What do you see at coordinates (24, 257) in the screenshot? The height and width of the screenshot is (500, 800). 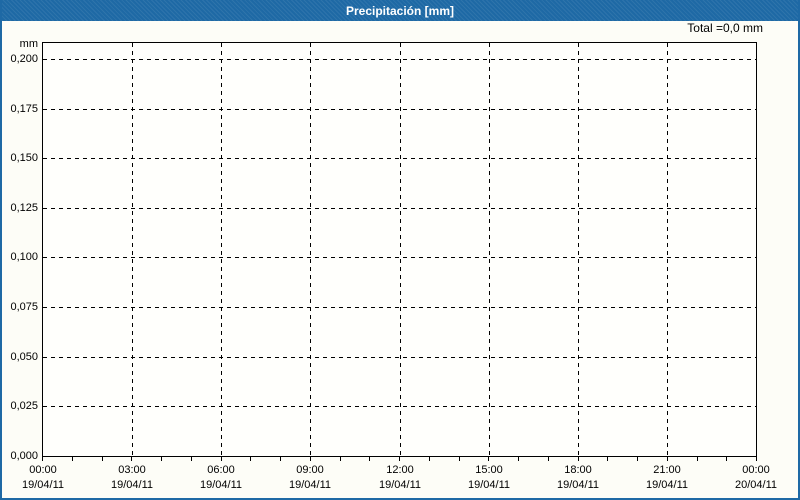 I see `y-tick-label: 0,100` at bounding box center [24, 257].